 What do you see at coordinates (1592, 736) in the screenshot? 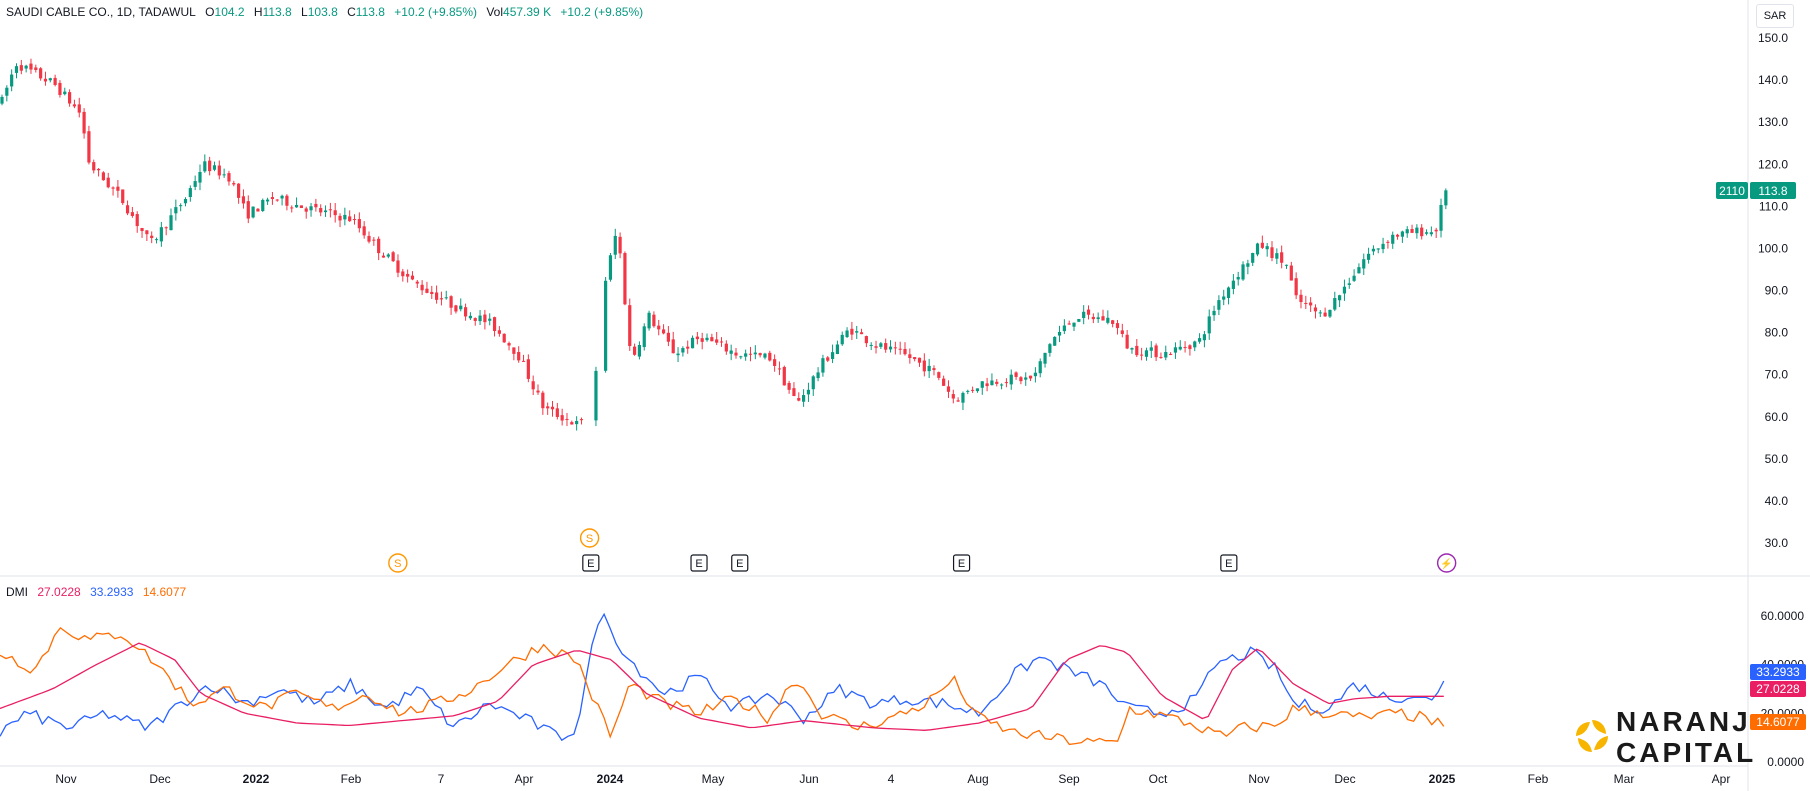
I see `naranj-logo-icon` at bounding box center [1592, 736].